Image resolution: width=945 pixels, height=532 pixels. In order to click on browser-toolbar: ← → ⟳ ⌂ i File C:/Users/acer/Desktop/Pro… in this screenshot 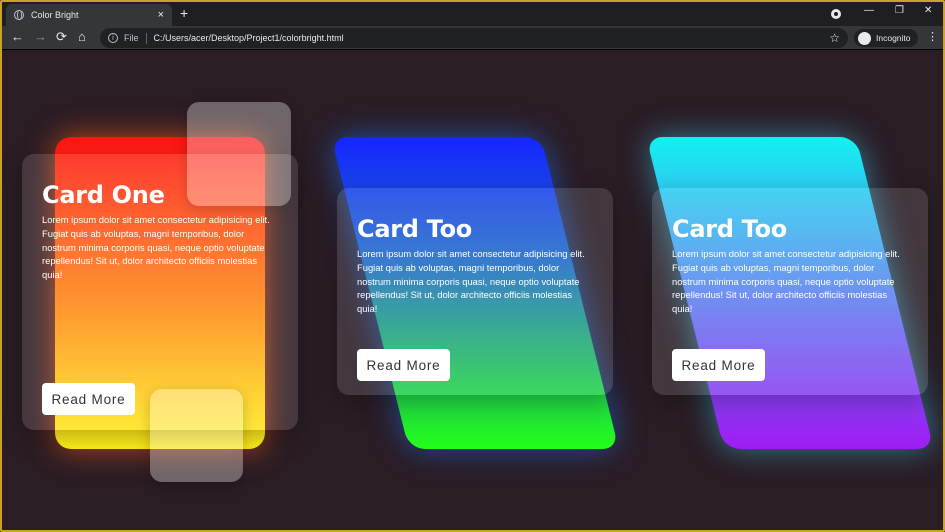, I will do `click(472, 38)`.